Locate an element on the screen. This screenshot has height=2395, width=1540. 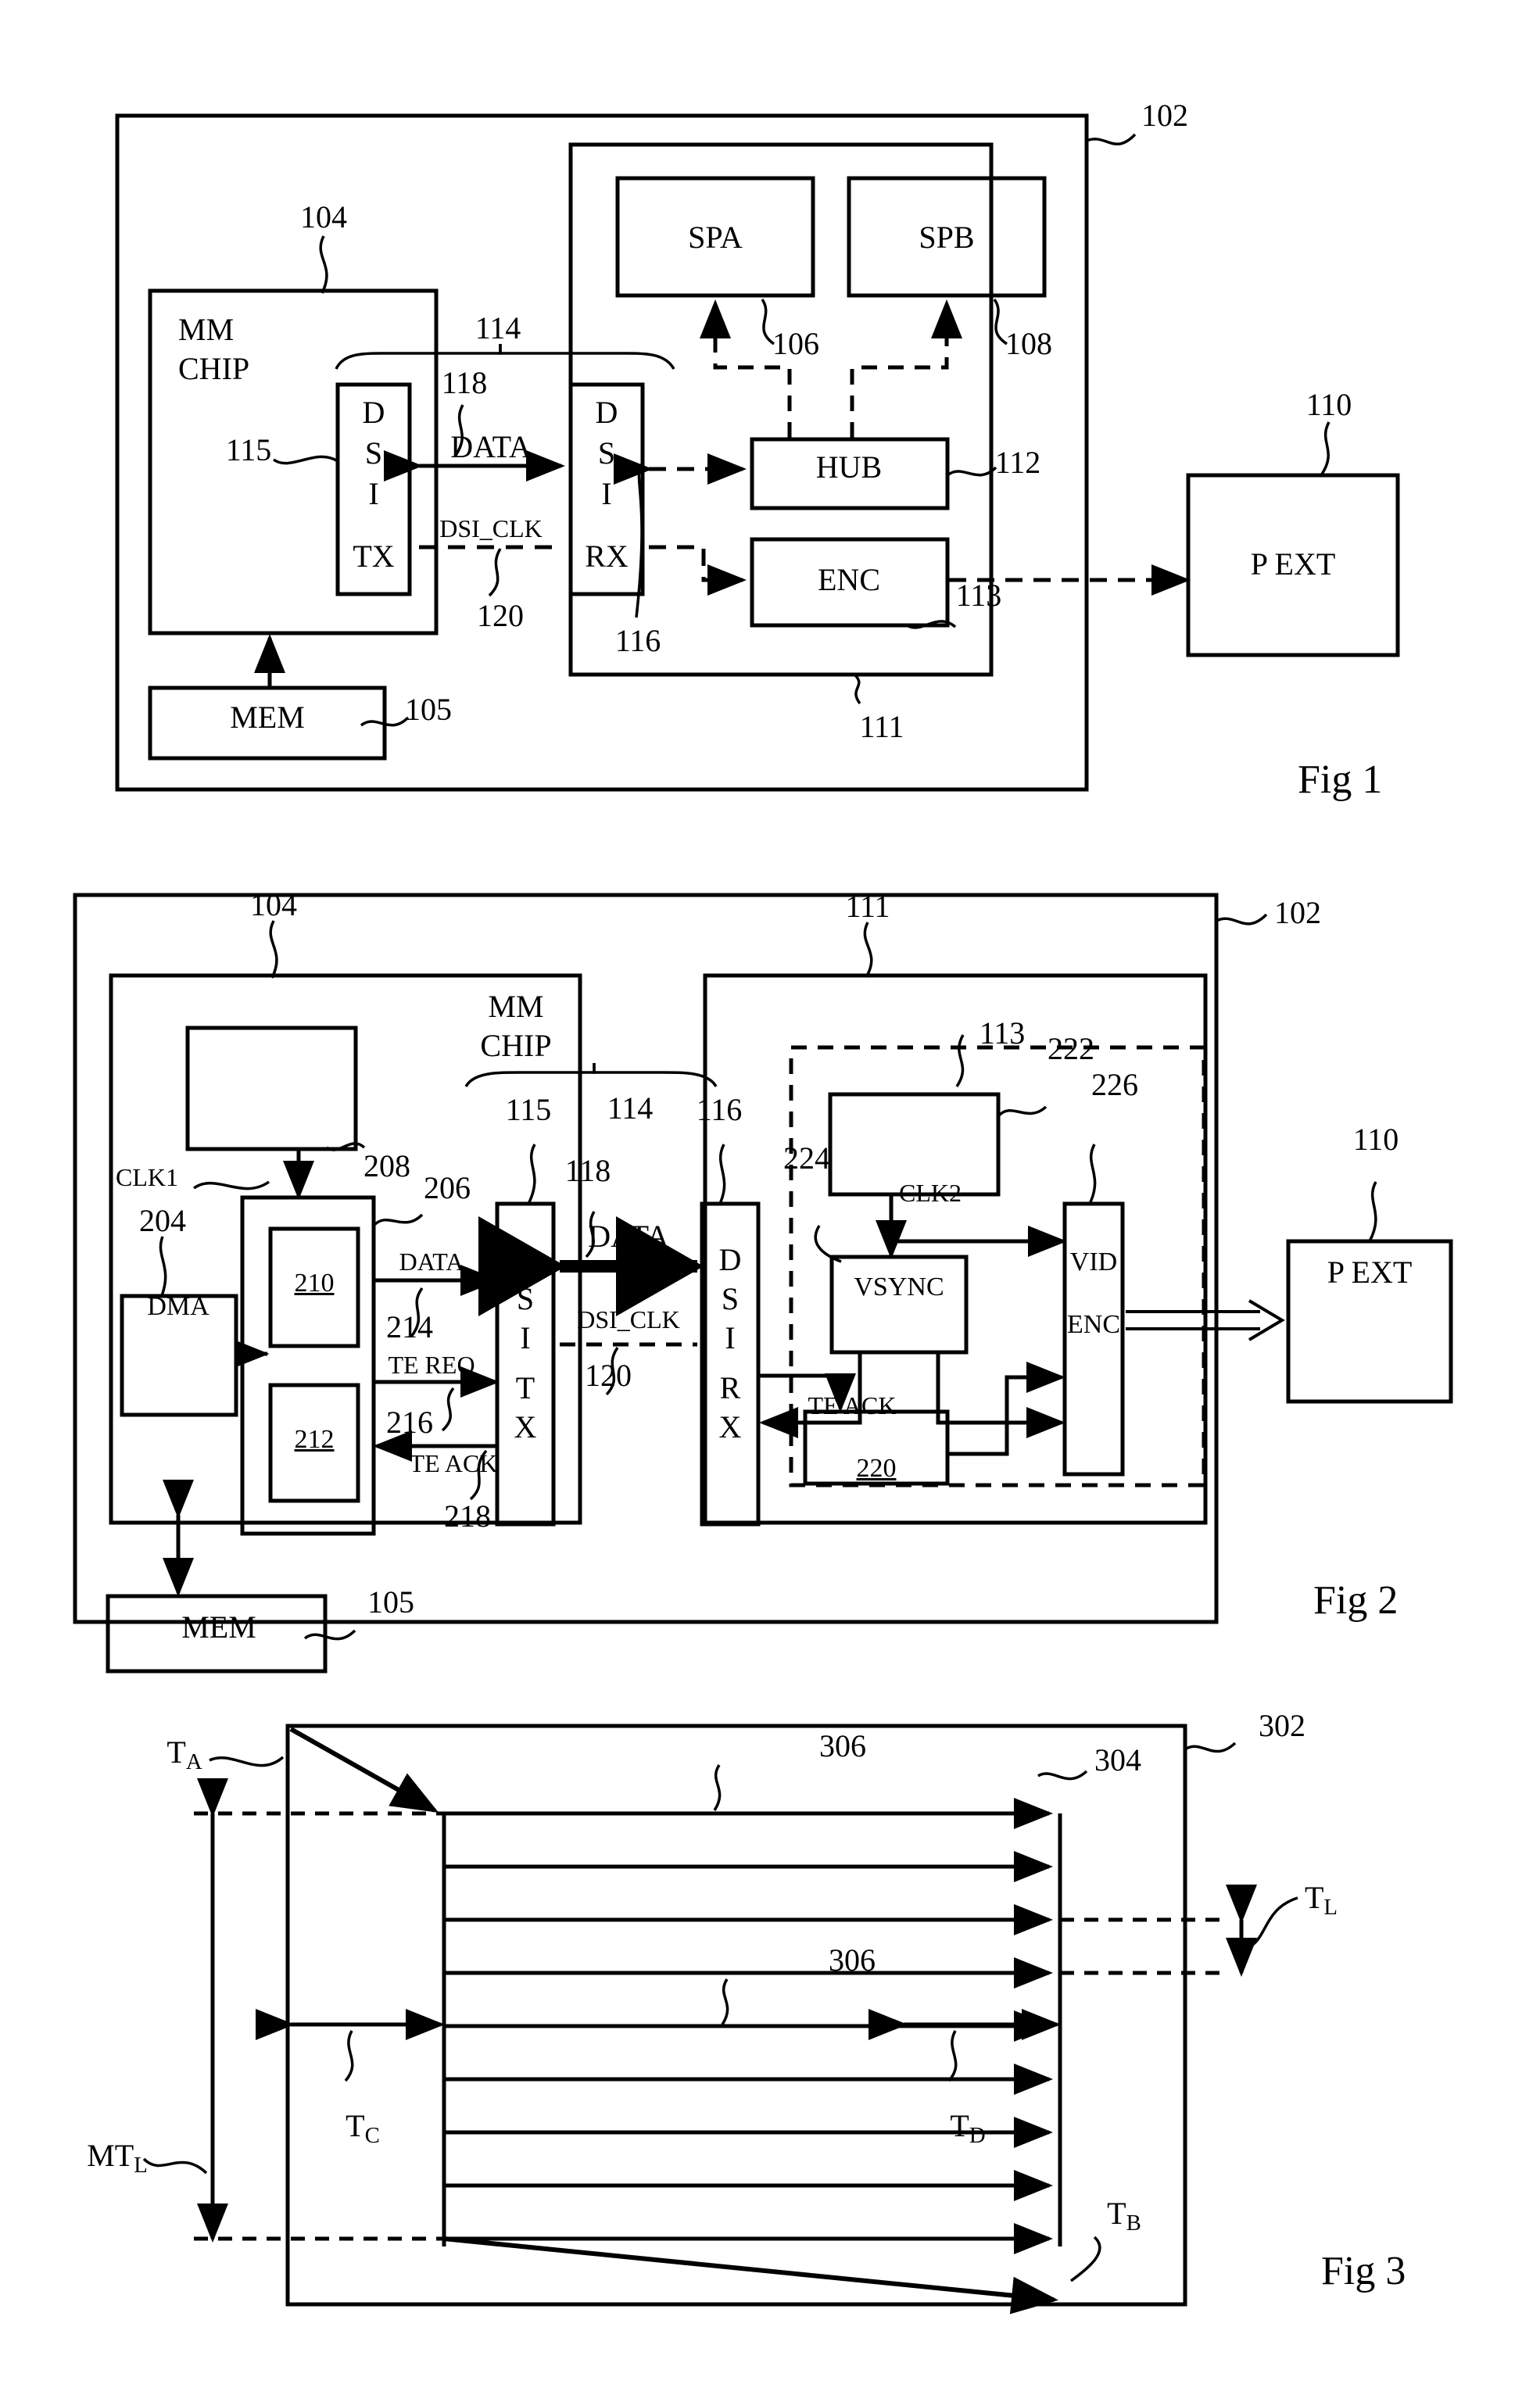
fig2-ref-204: 204 is located at coordinates (162, 1220).